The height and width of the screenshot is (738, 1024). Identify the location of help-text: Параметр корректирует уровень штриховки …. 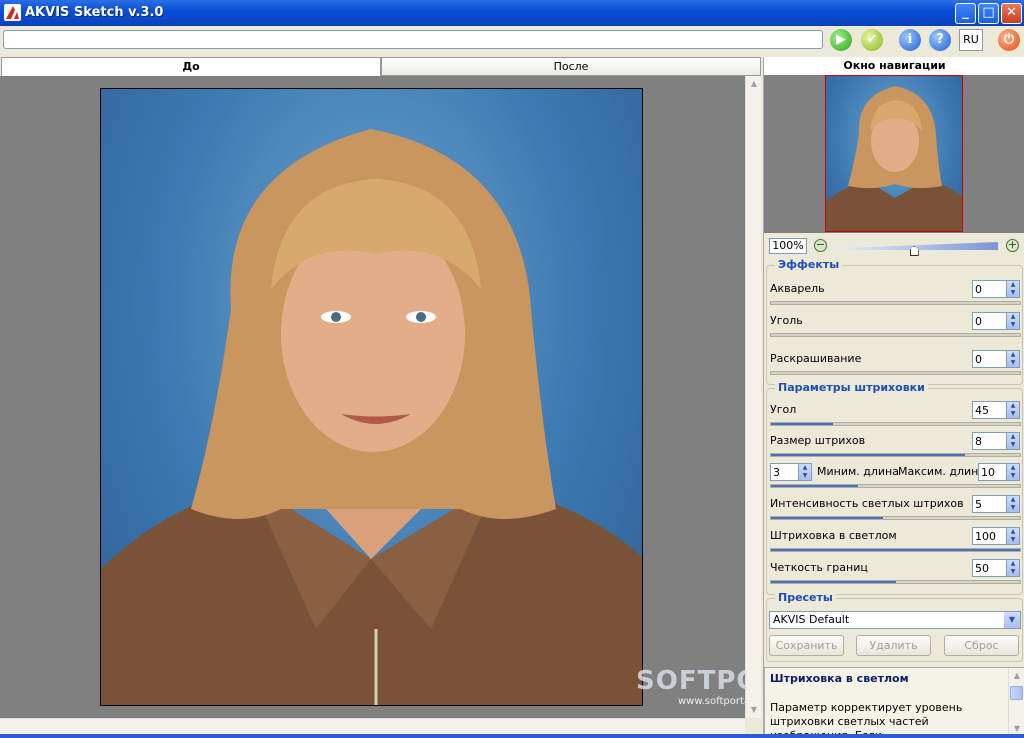
(866, 719).